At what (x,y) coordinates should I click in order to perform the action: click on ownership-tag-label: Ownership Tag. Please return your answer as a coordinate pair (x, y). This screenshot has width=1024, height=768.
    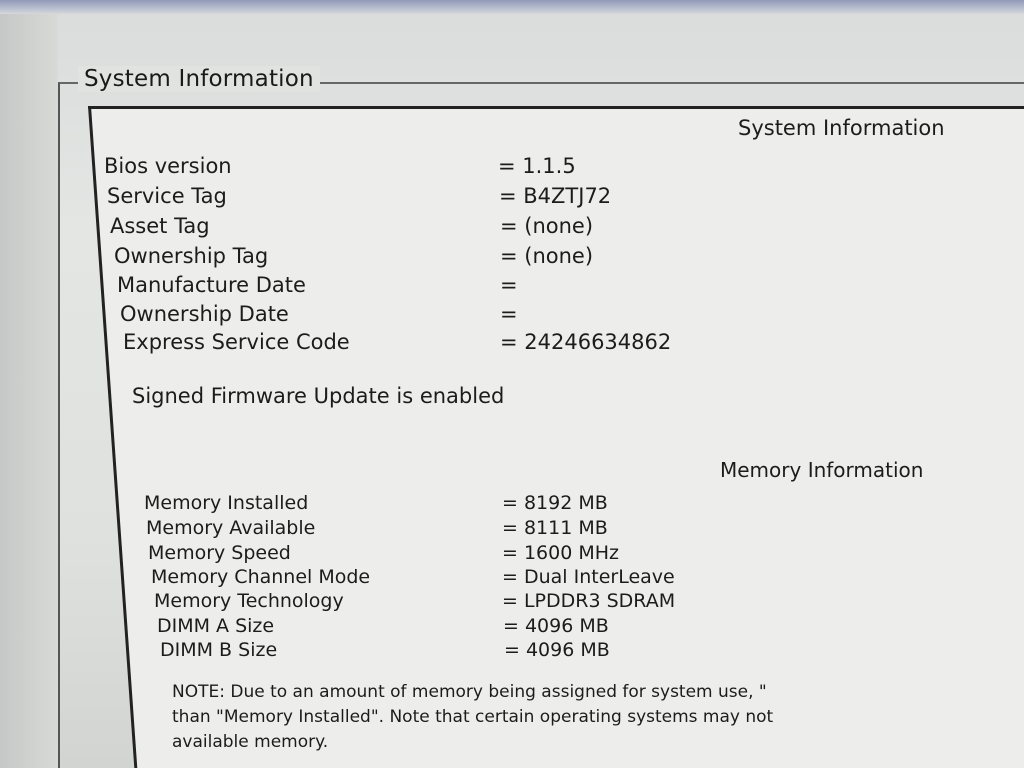
    Looking at the image, I should click on (191, 256).